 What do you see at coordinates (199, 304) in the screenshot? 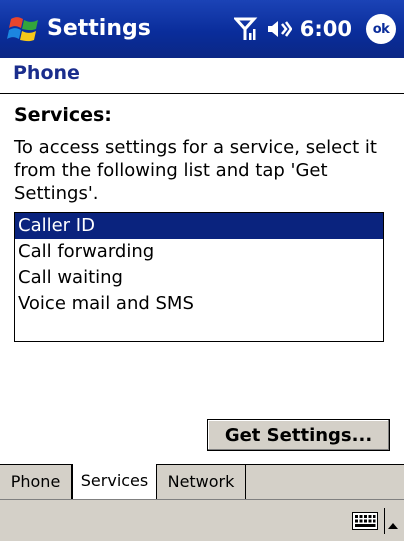
I see `list-item-voice-mail-sms: Voice mail and SMS` at bounding box center [199, 304].